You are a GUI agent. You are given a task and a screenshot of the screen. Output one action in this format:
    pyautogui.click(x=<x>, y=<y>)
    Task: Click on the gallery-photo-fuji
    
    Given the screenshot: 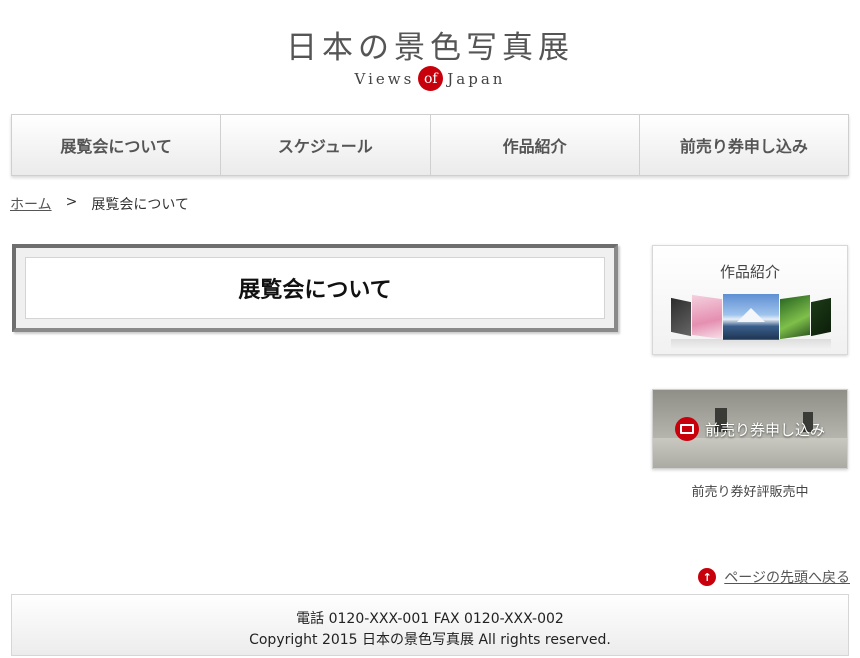 What is the action you would take?
    pyautogui.click(x=751, y=317)
    